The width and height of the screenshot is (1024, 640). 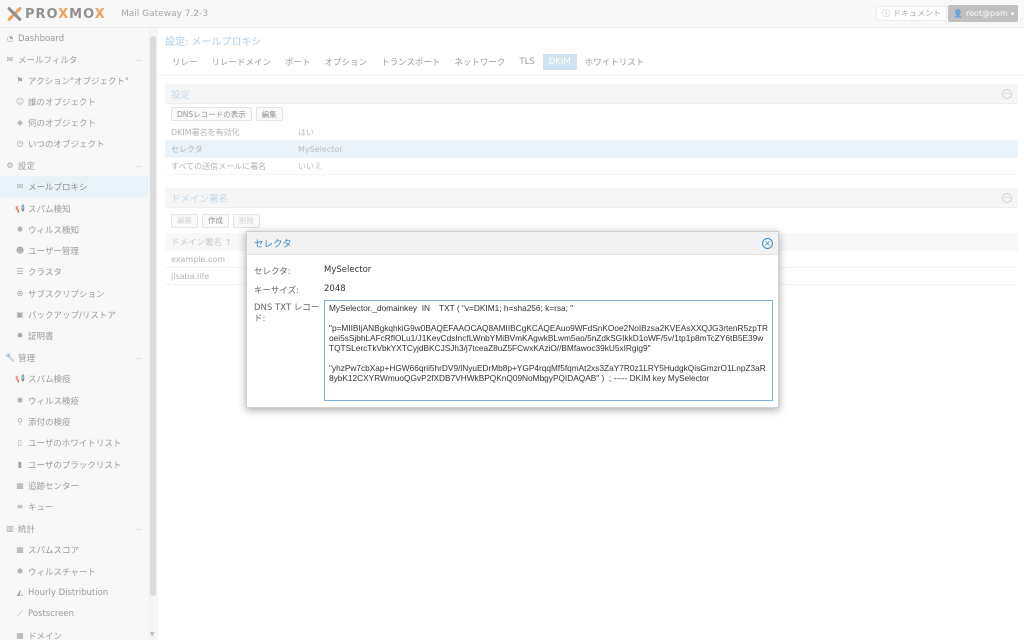 What do you see at coordinates (273, 244) in the screenshot?
I see `dialog-title: セレクタ` at bounding box center [273, 244].